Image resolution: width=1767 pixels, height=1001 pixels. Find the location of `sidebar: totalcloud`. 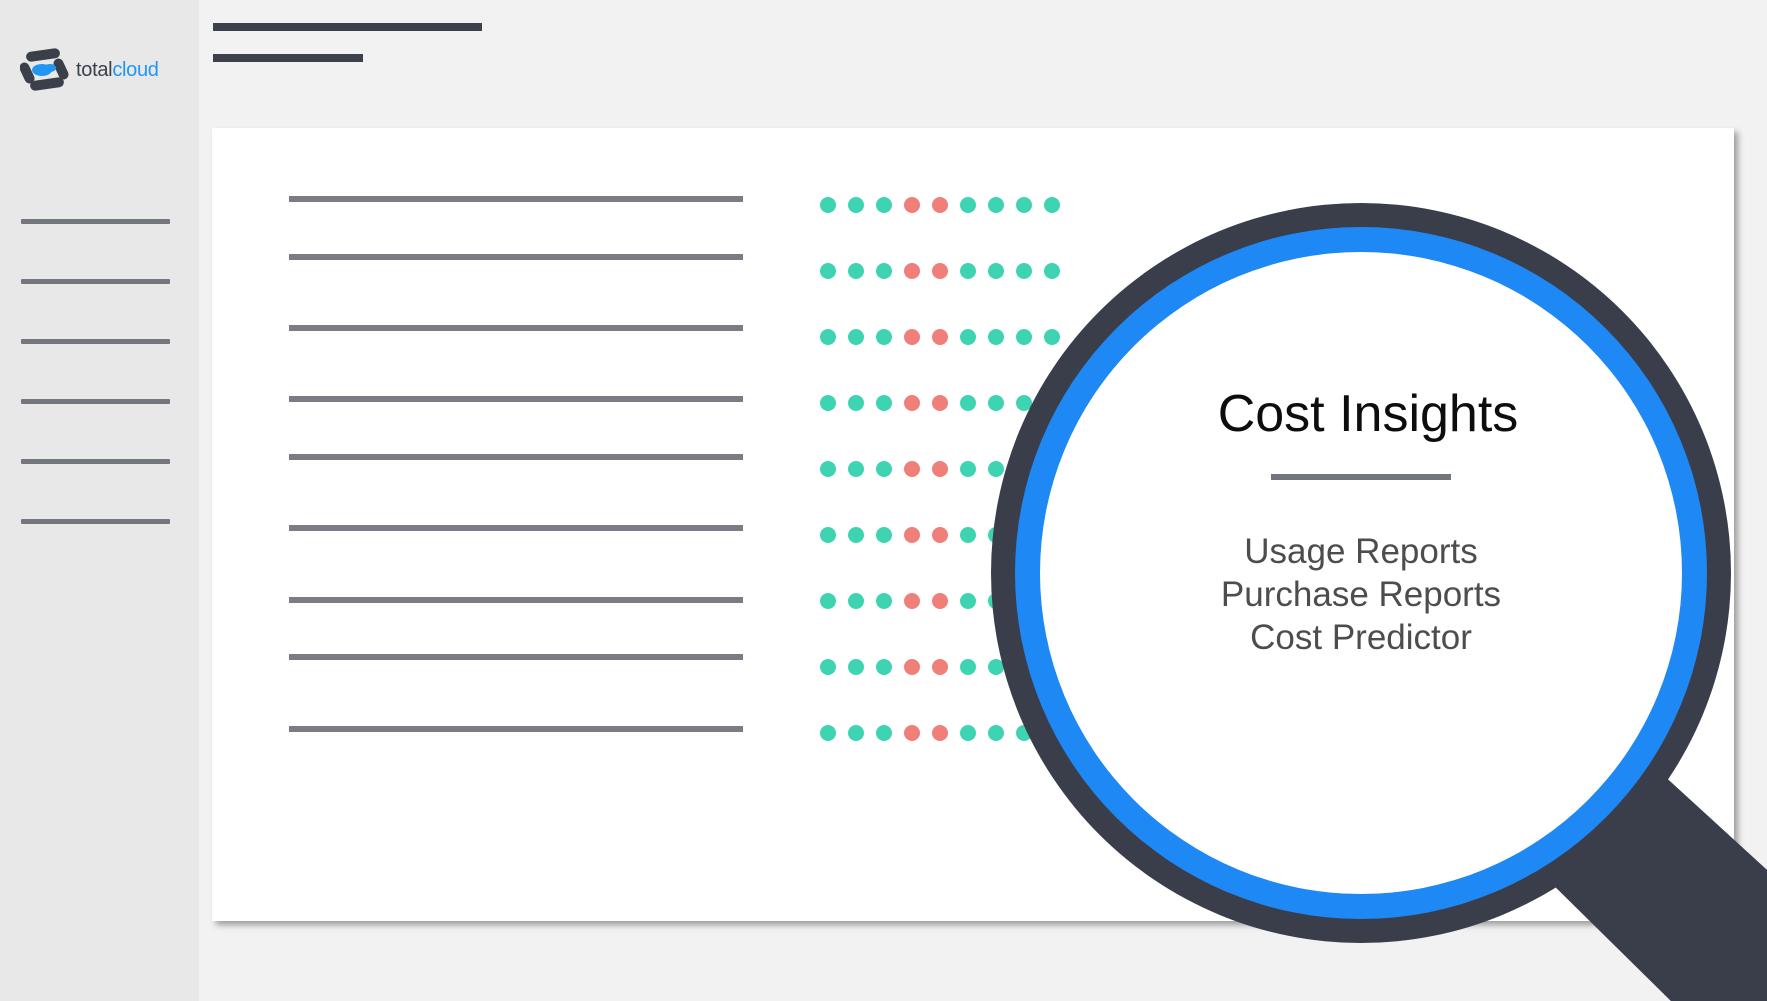

sidebar: totalcloud is located at coordinates (99, 500).